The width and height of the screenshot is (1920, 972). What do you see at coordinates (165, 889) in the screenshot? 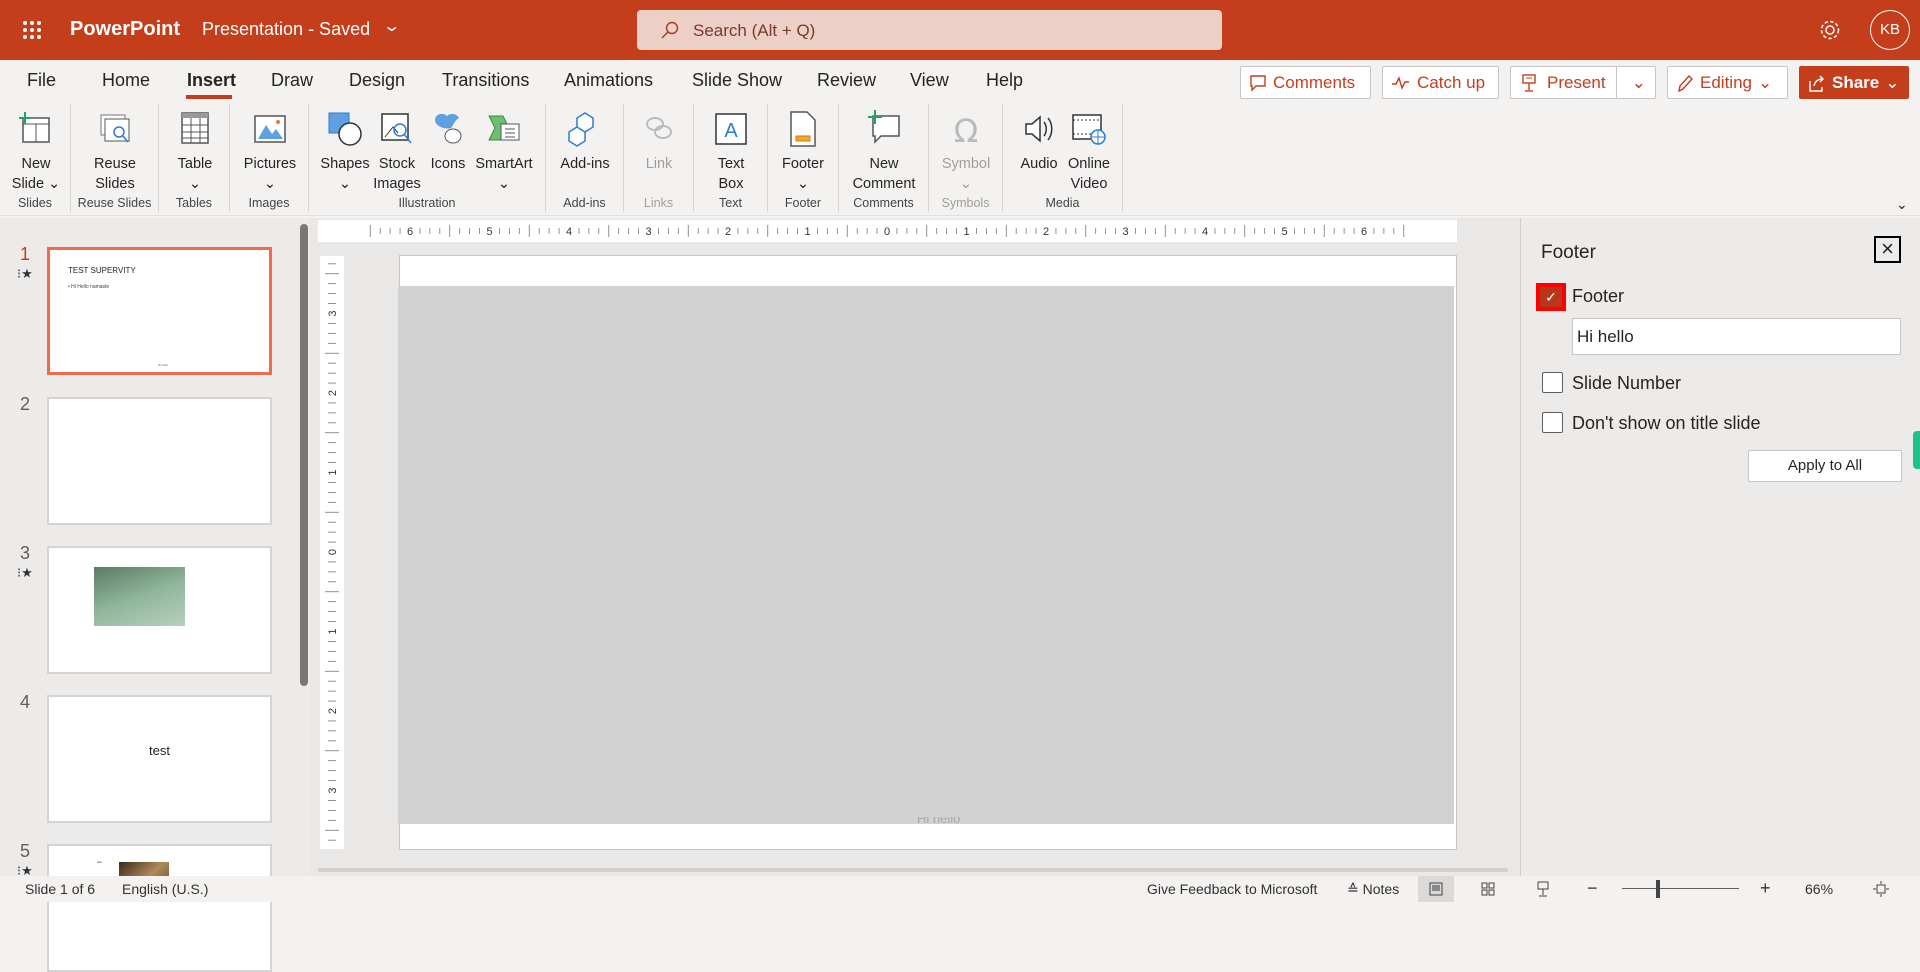
I see `language-indicator: English (U.S.)` at bounding box center [165, 889].